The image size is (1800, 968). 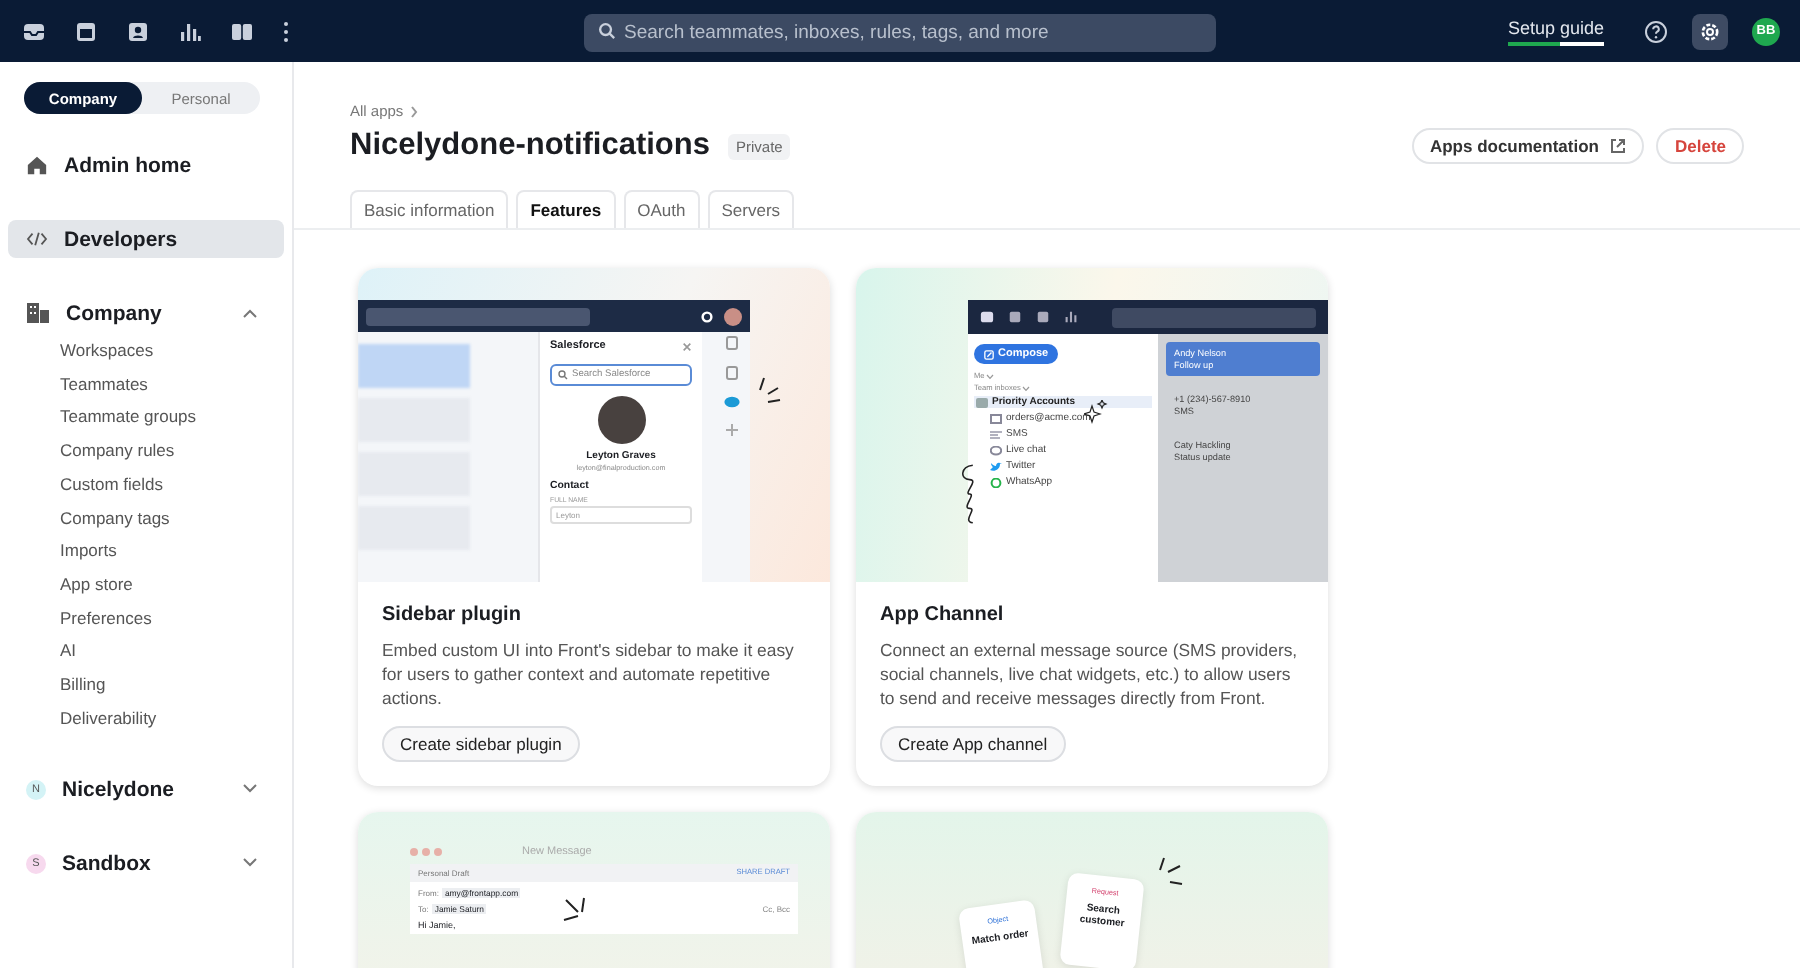 What do you see at coordinates (661, 209) in the screenshot?
I see `tab: OAuth` at bounding box center [661, 209].